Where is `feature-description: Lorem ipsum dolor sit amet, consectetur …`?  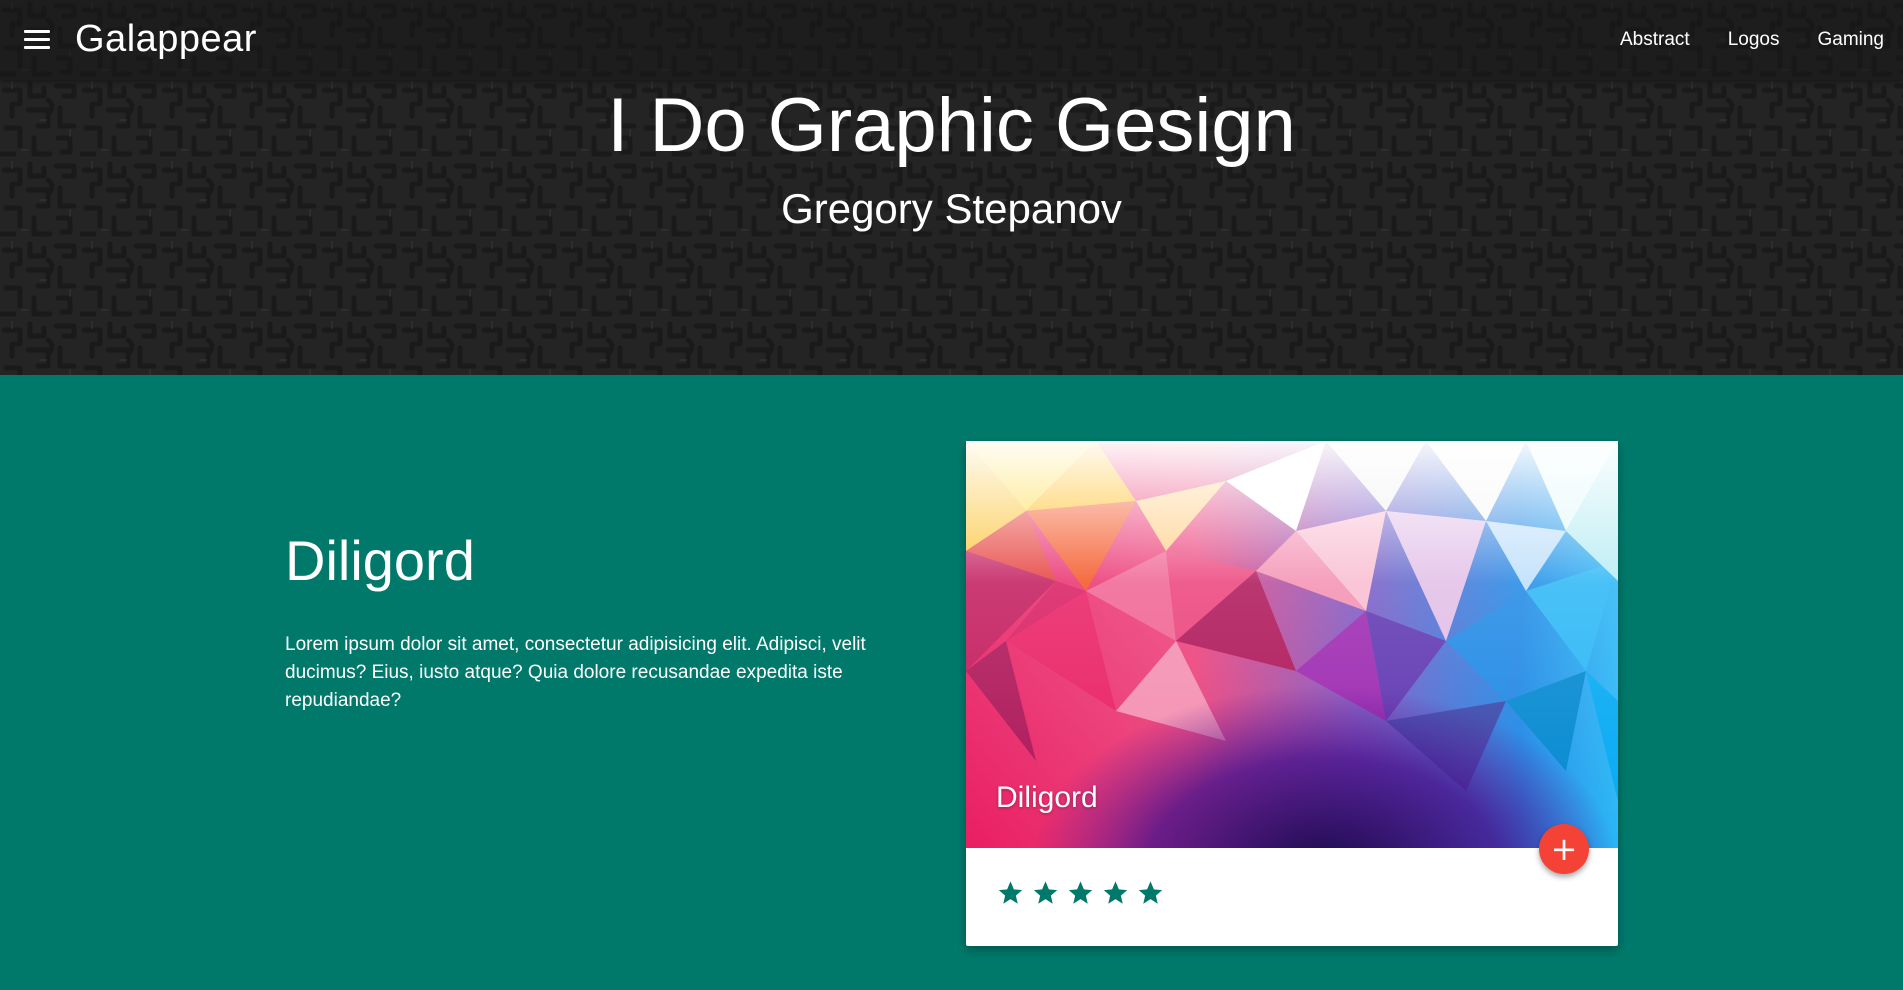
feature-description: Lorem ipsum dolor sit amet, consectetur … is located at coordinates (575, 672).